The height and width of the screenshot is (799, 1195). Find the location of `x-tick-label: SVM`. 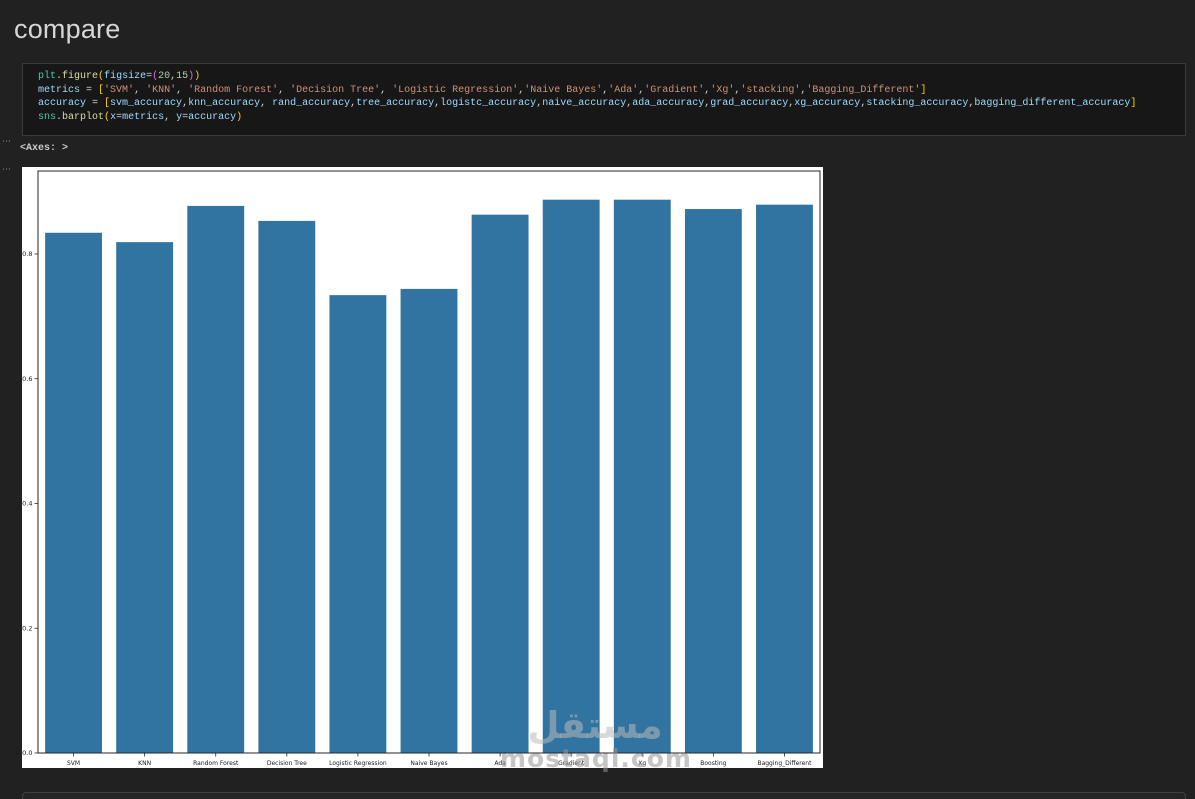

x-tick-label: SVM is located at coordinates (73, 763).